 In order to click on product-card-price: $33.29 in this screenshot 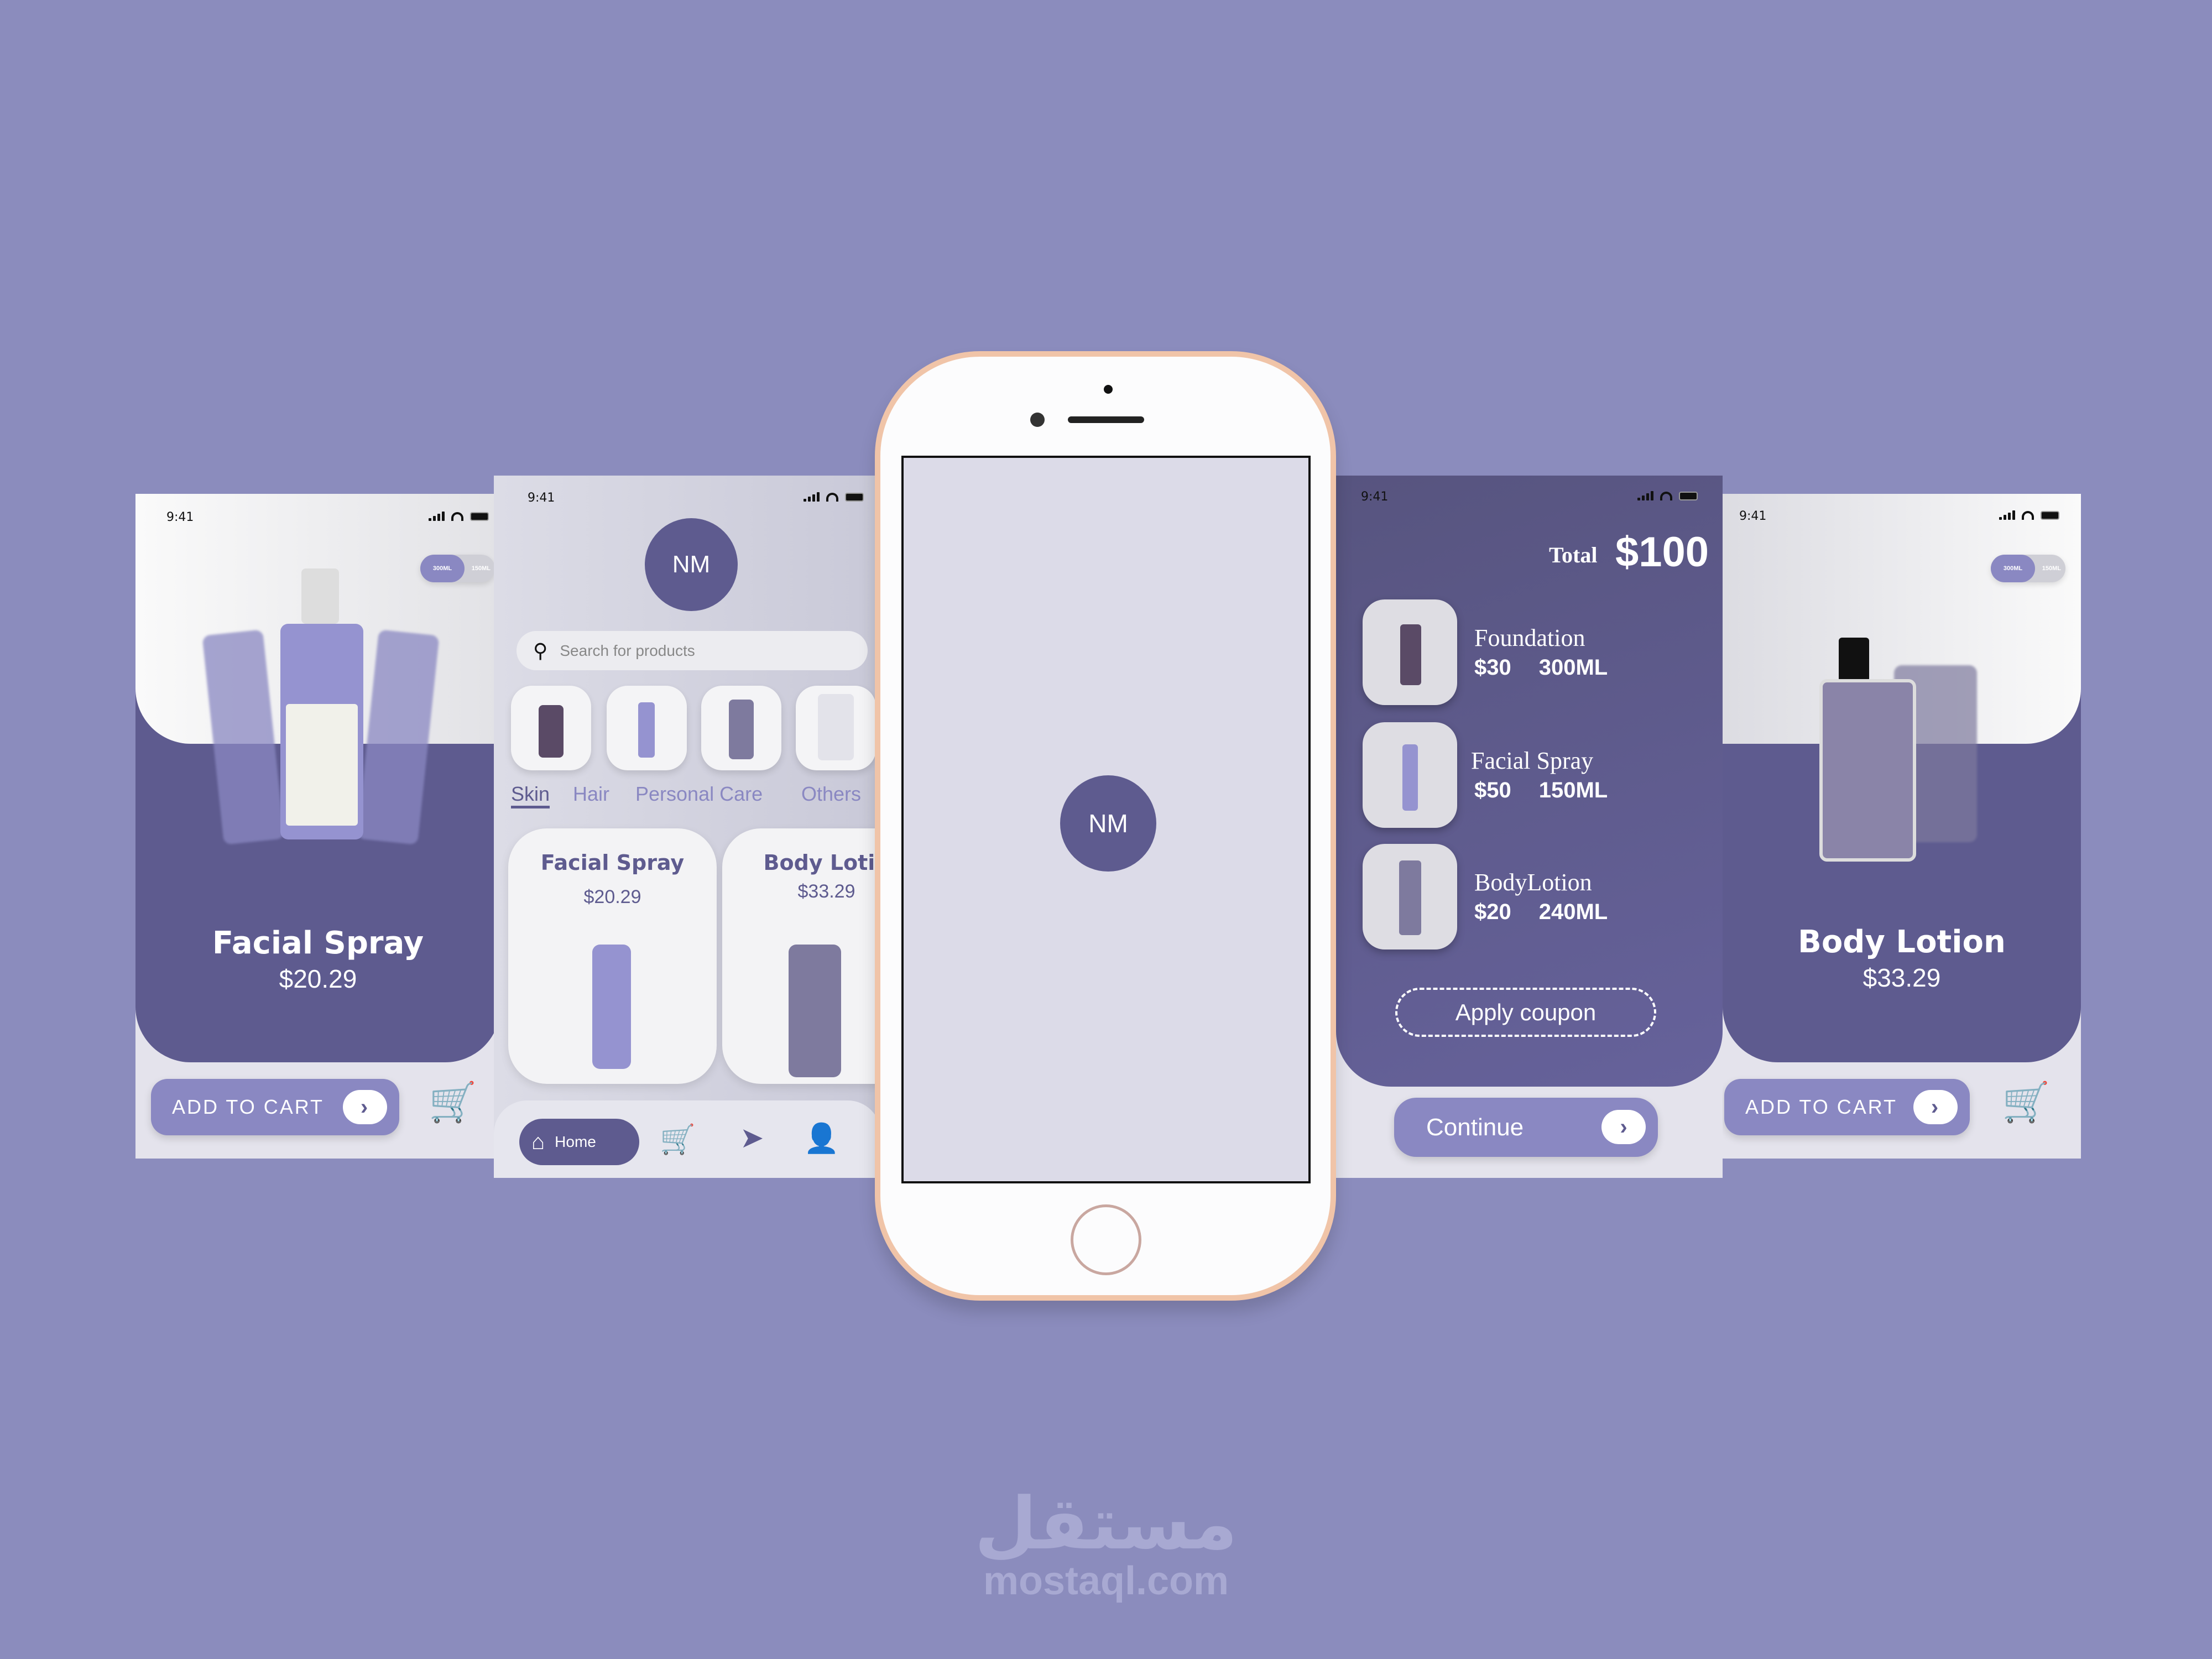, I will do `click(826, 892)`.